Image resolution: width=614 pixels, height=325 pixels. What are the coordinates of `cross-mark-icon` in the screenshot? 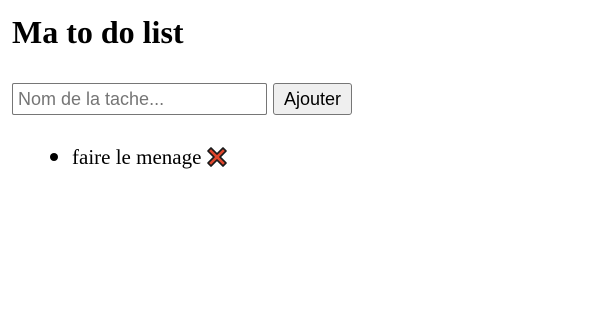 It's located at (217, 157).